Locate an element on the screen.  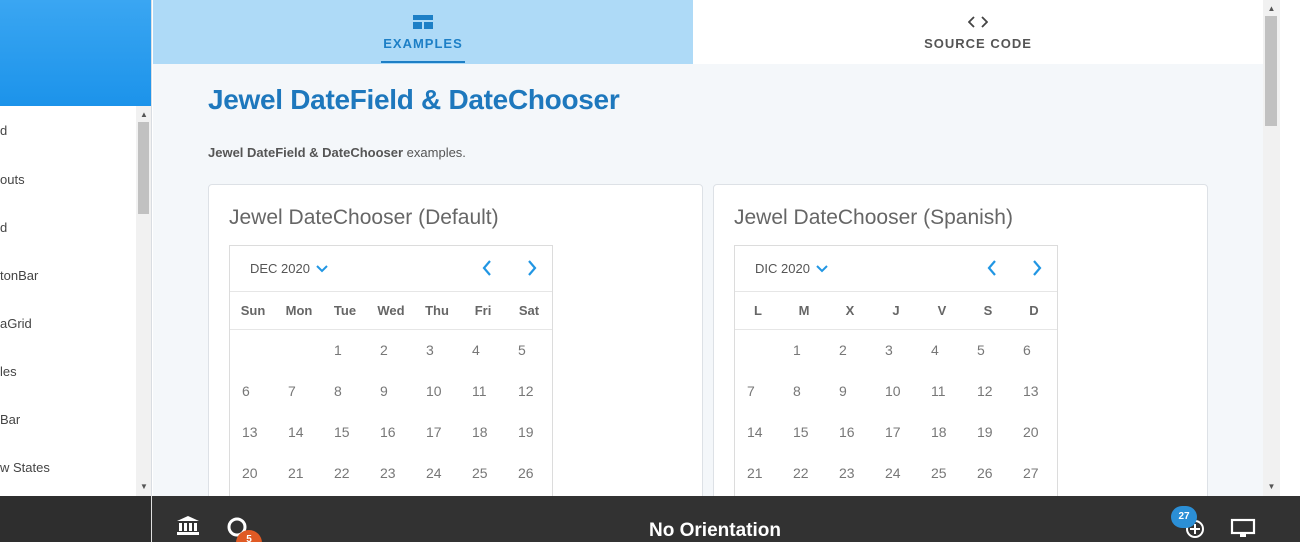
tab-source-label: SOURCE CODE is located at coordinates (978, 43).